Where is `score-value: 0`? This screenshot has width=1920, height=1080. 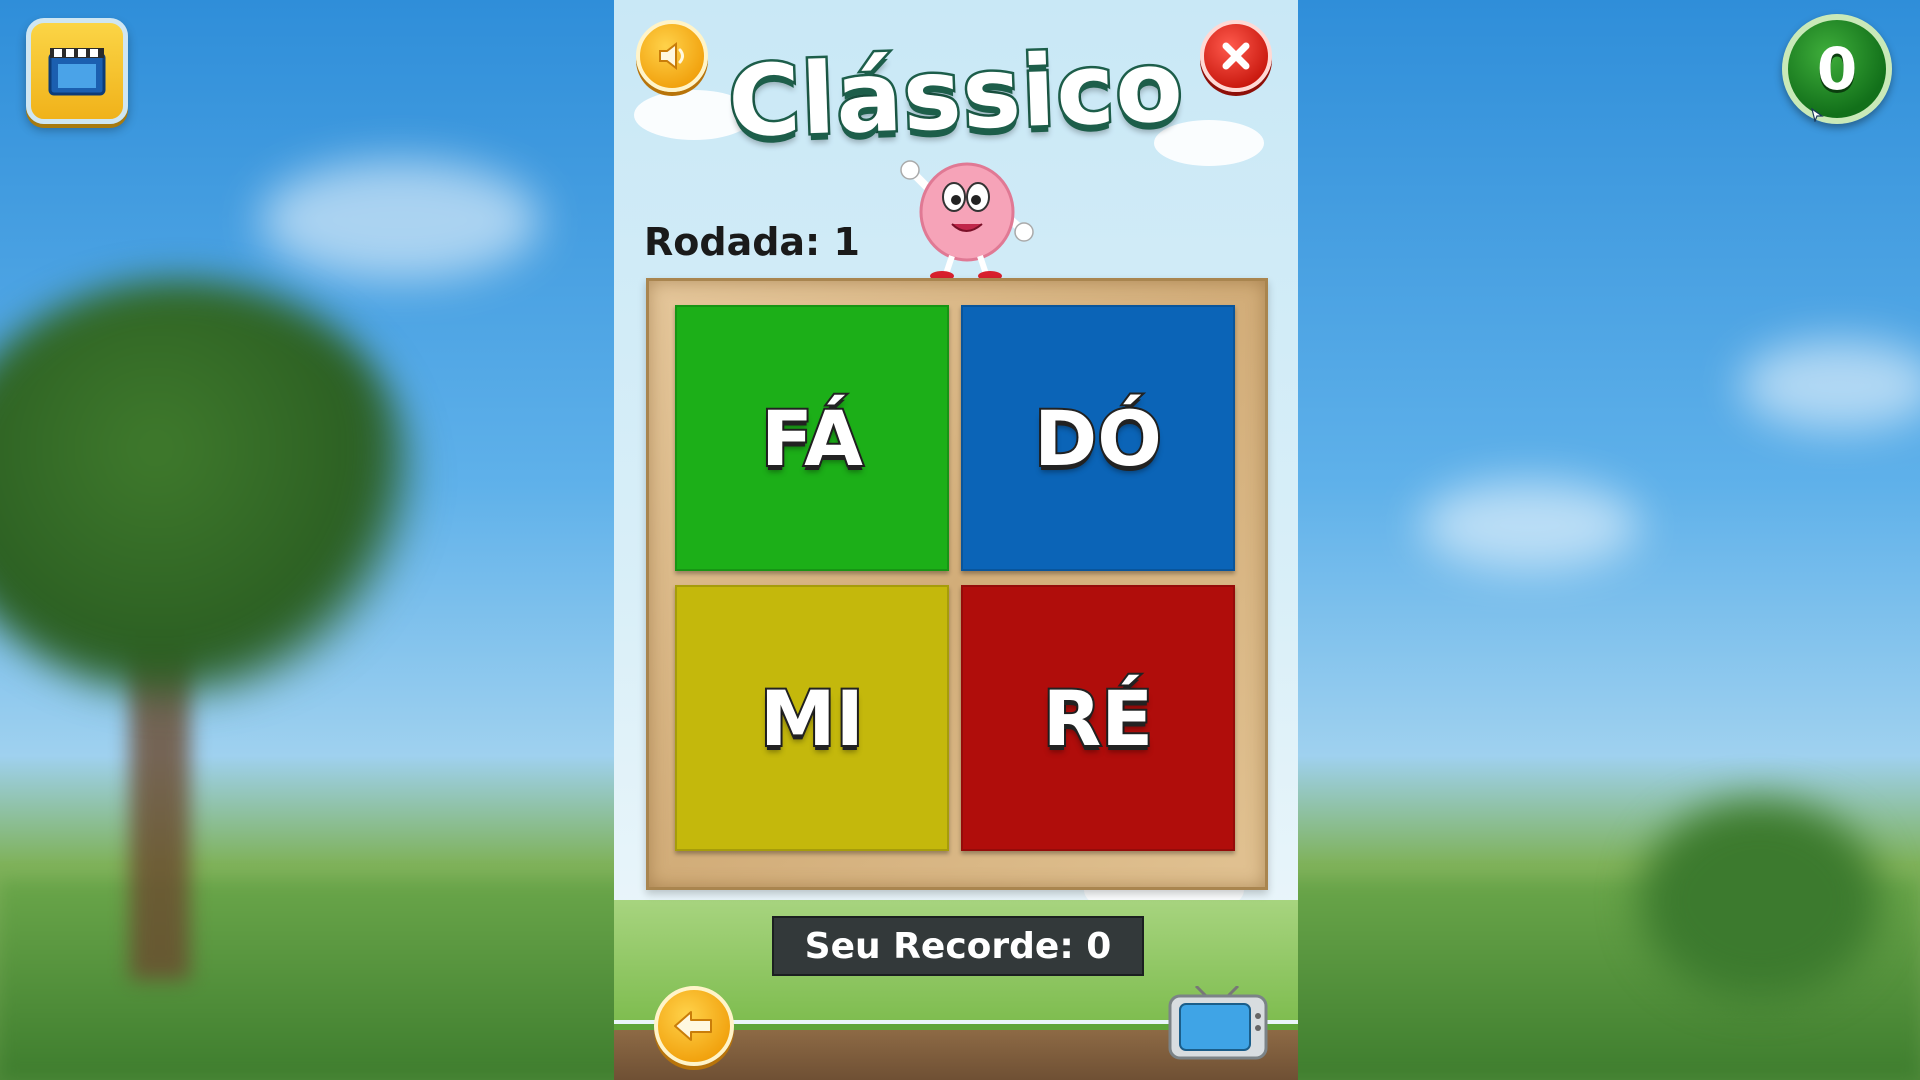
score-value: 0 is located at coordinates (1837, 69).